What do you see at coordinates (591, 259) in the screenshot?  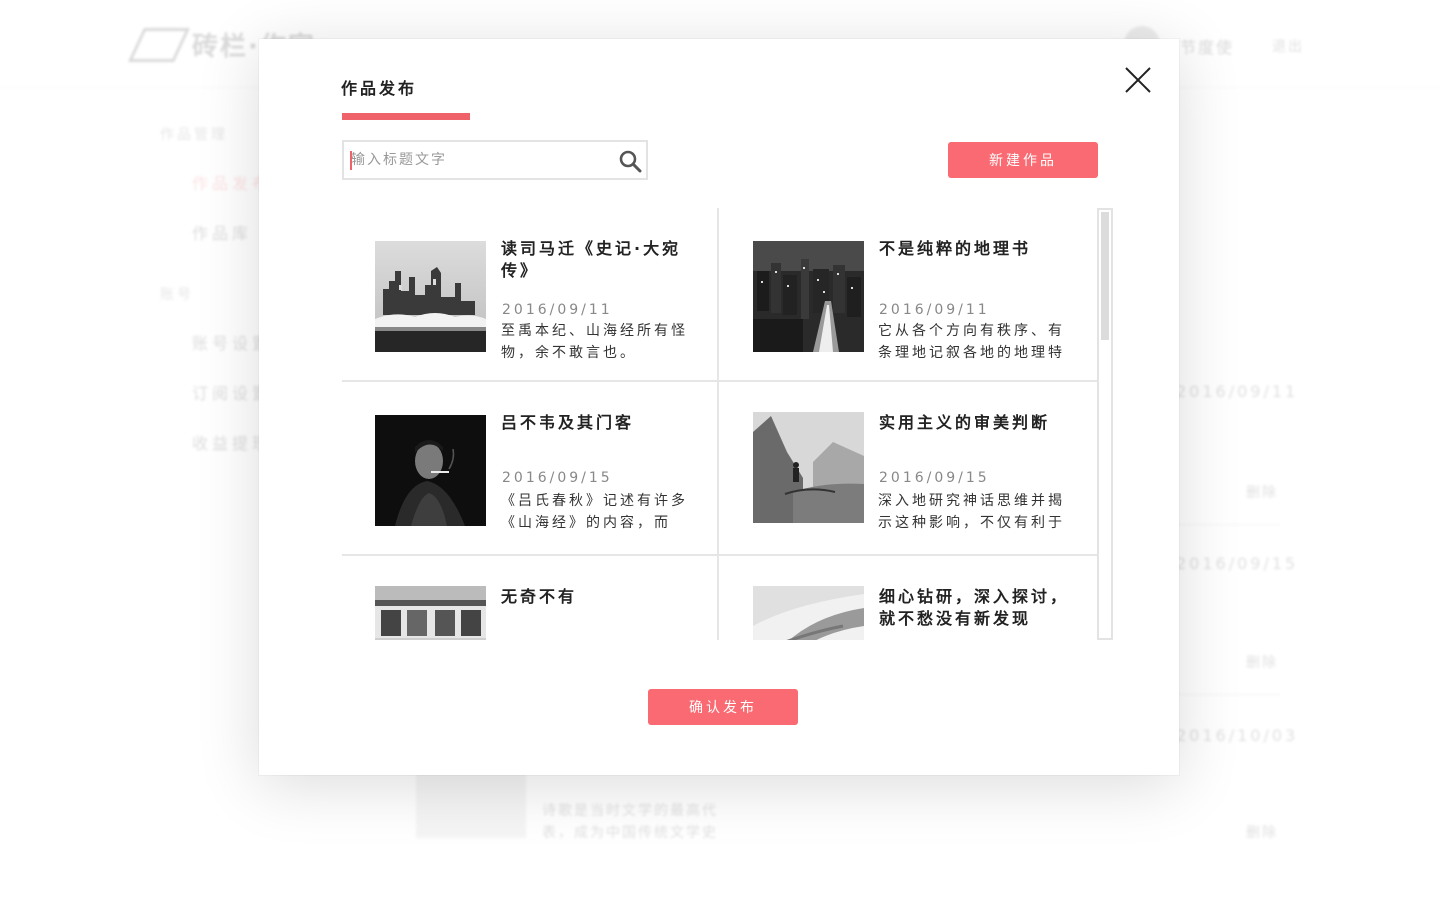 I see `work-title: 读司马迁《史记·大宛传》` at bounding box center [591, 259].